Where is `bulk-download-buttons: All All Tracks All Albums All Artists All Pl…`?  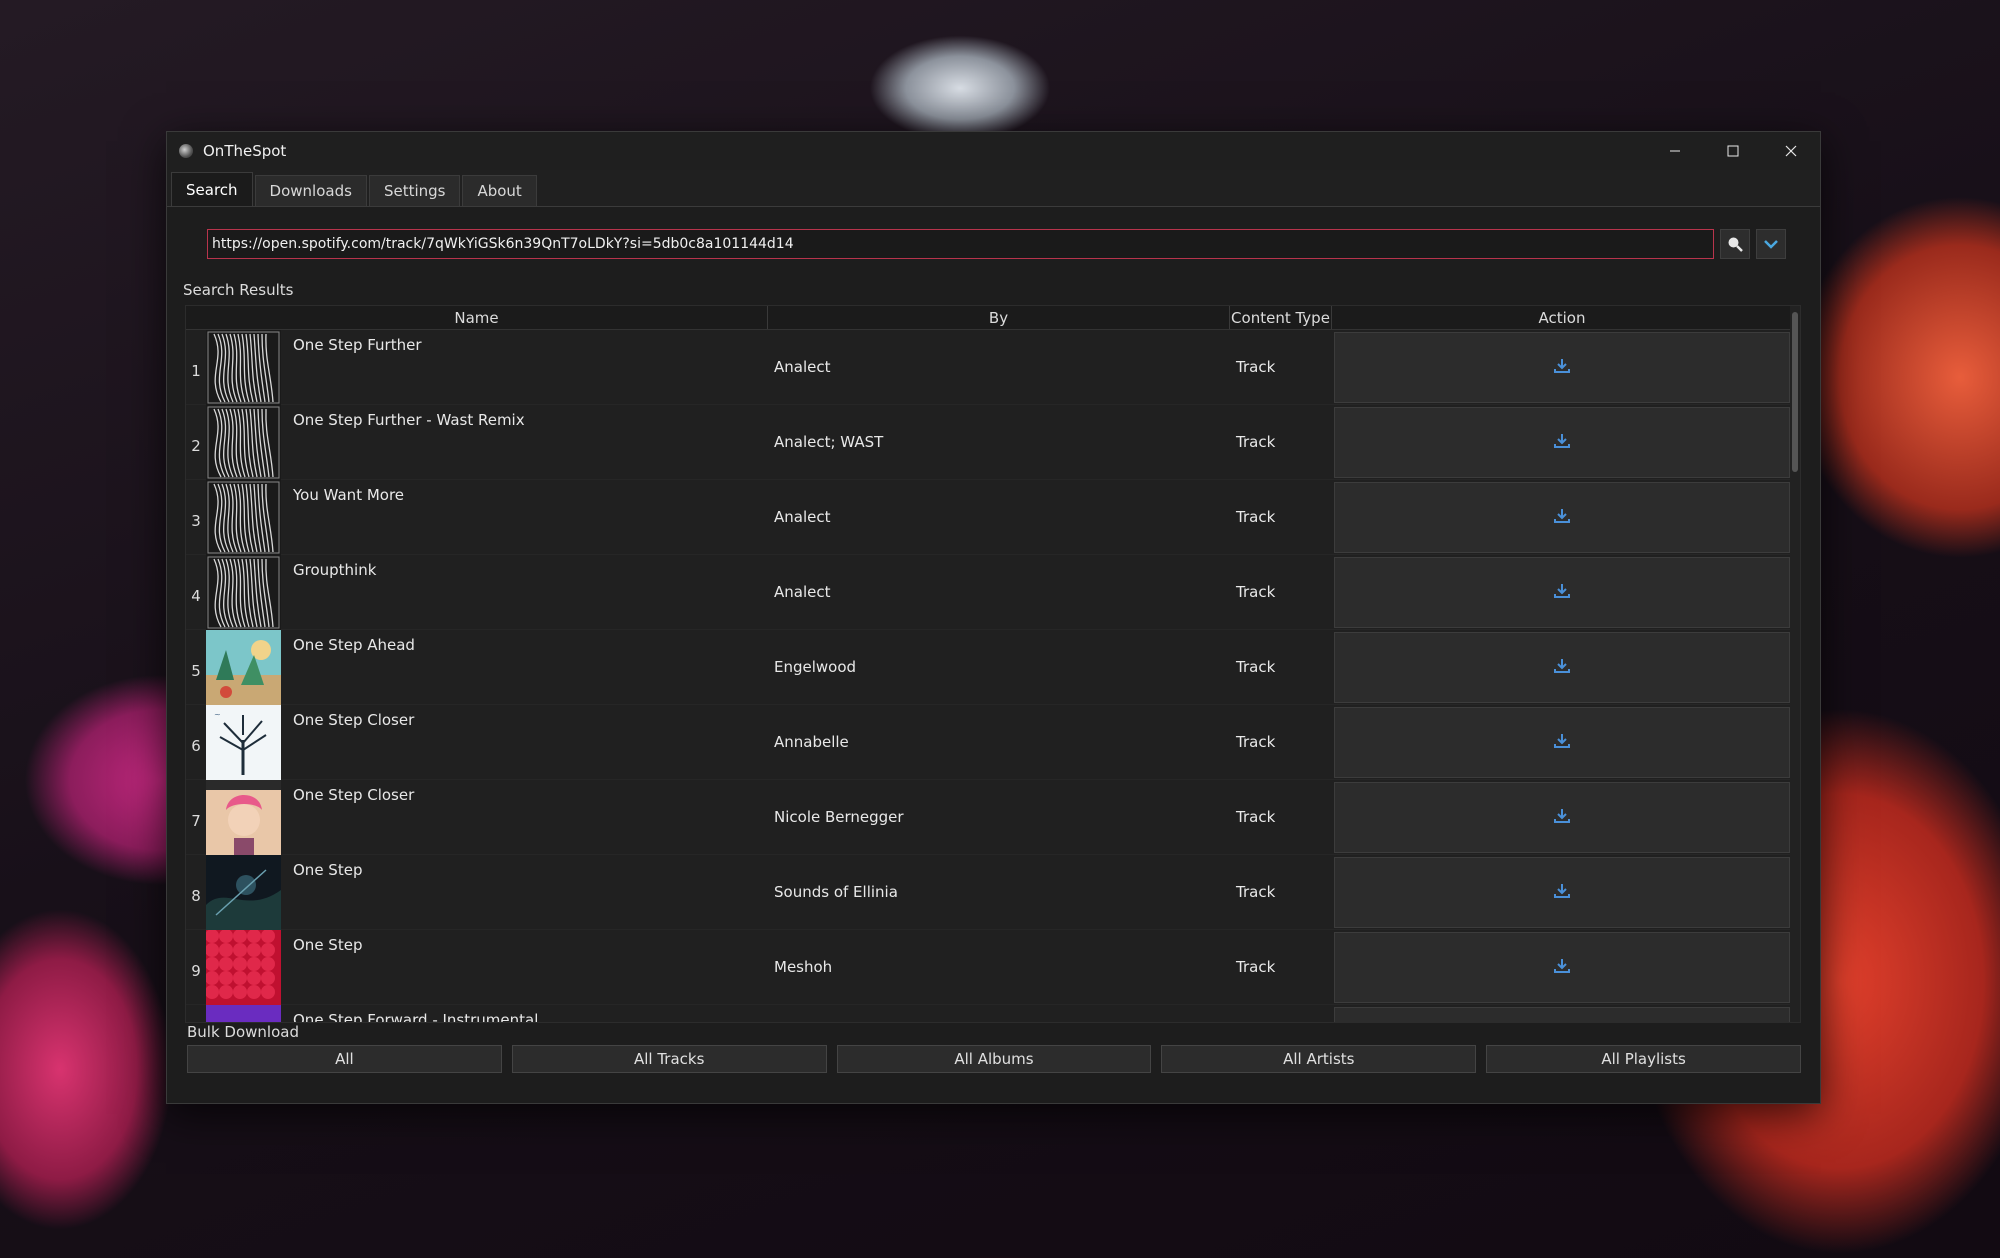 bulk-download-buttons: All All Tracks All Albums All Artists All Pl… is located at coordinates (994, 1059).